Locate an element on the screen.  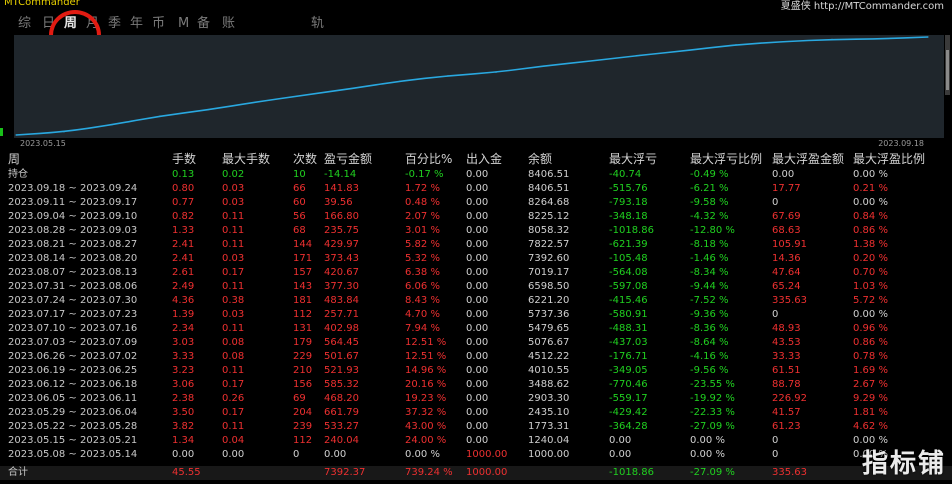
cell-col-9: -7.52 % is located at coordinates (709, 300).